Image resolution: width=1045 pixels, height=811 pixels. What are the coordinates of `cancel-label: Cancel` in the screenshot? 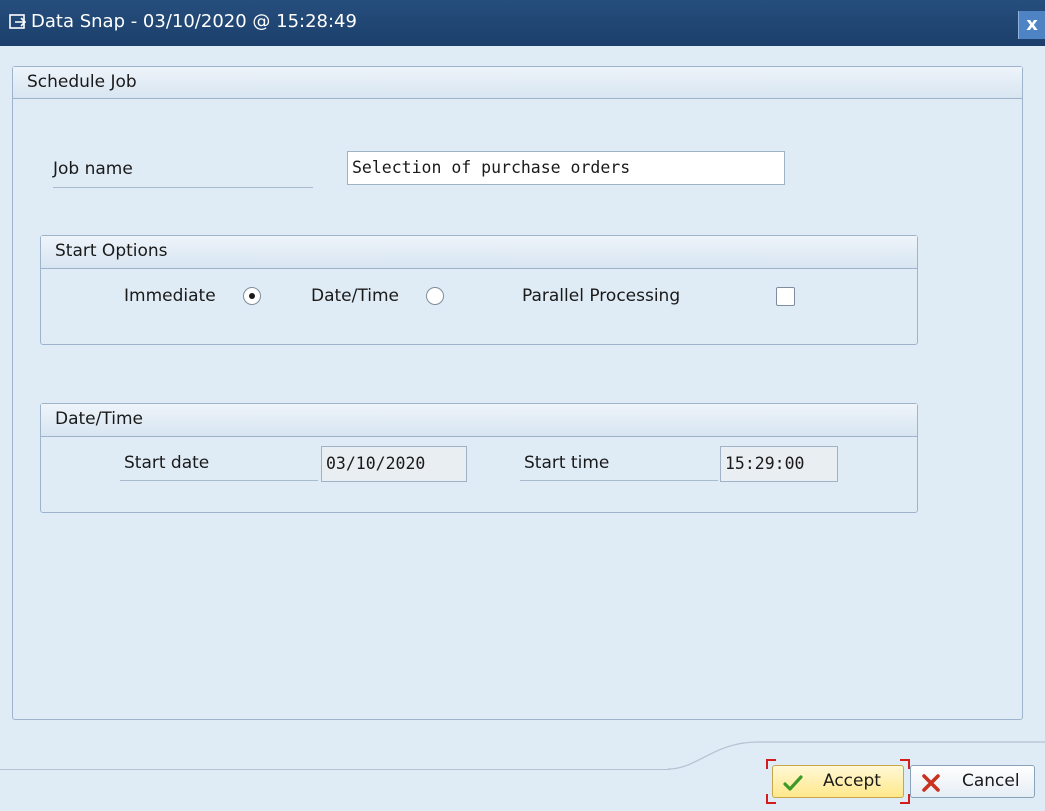 It's located at (991, 781).